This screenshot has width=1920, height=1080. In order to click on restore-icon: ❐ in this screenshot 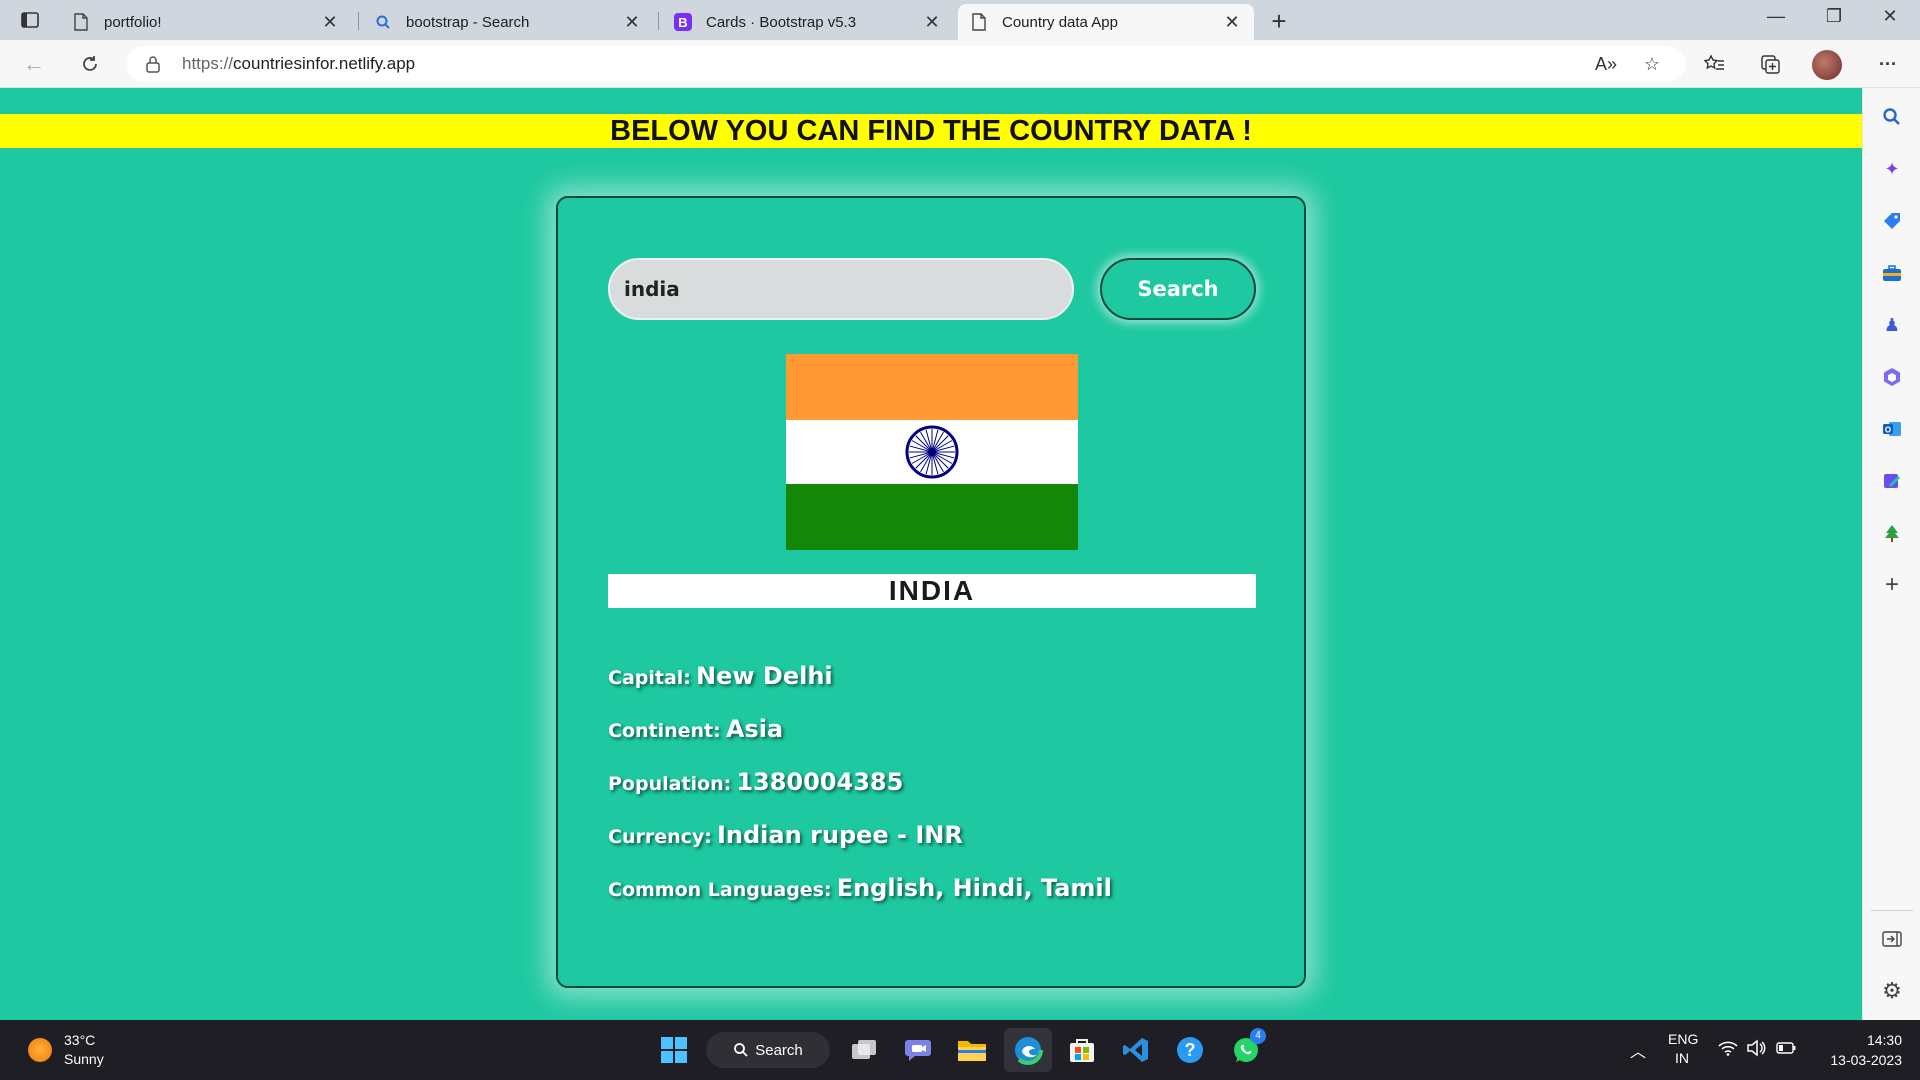, I will do `click(1834, 16)`.